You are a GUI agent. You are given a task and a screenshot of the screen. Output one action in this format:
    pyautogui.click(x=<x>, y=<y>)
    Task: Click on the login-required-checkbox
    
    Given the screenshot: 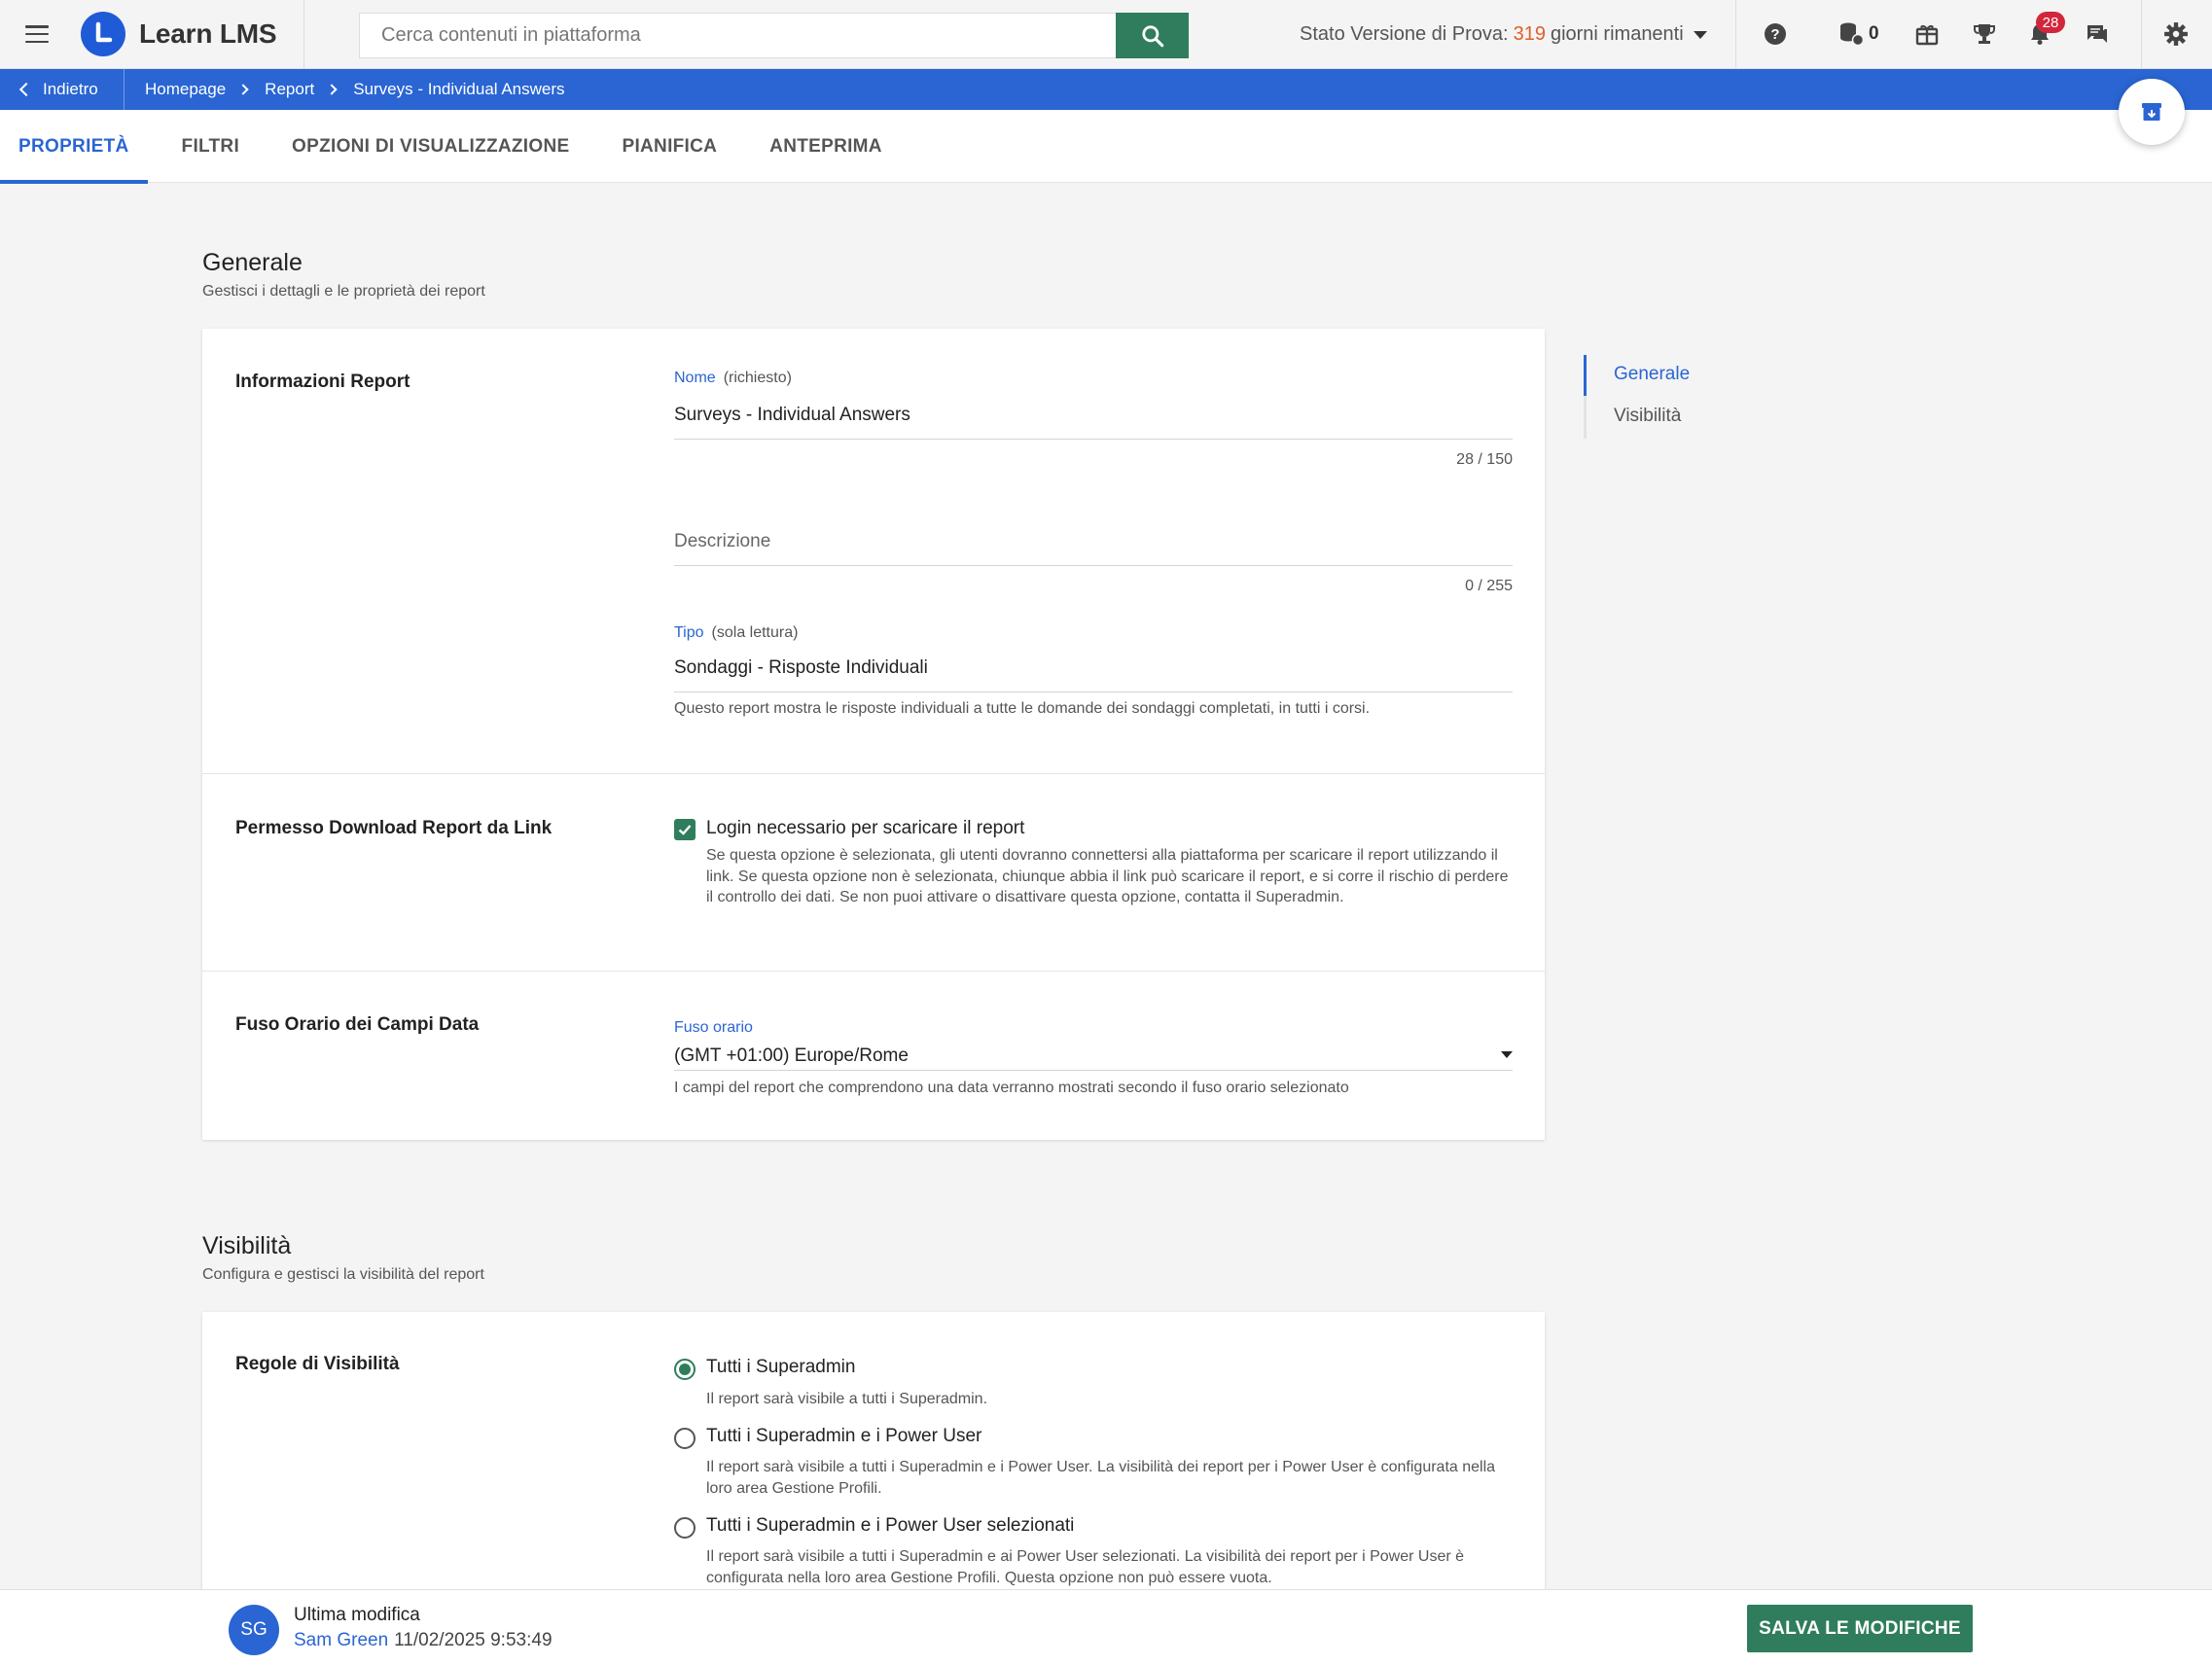 What is the action you would take?
    pyautogui.click(x=685, y=829)
    